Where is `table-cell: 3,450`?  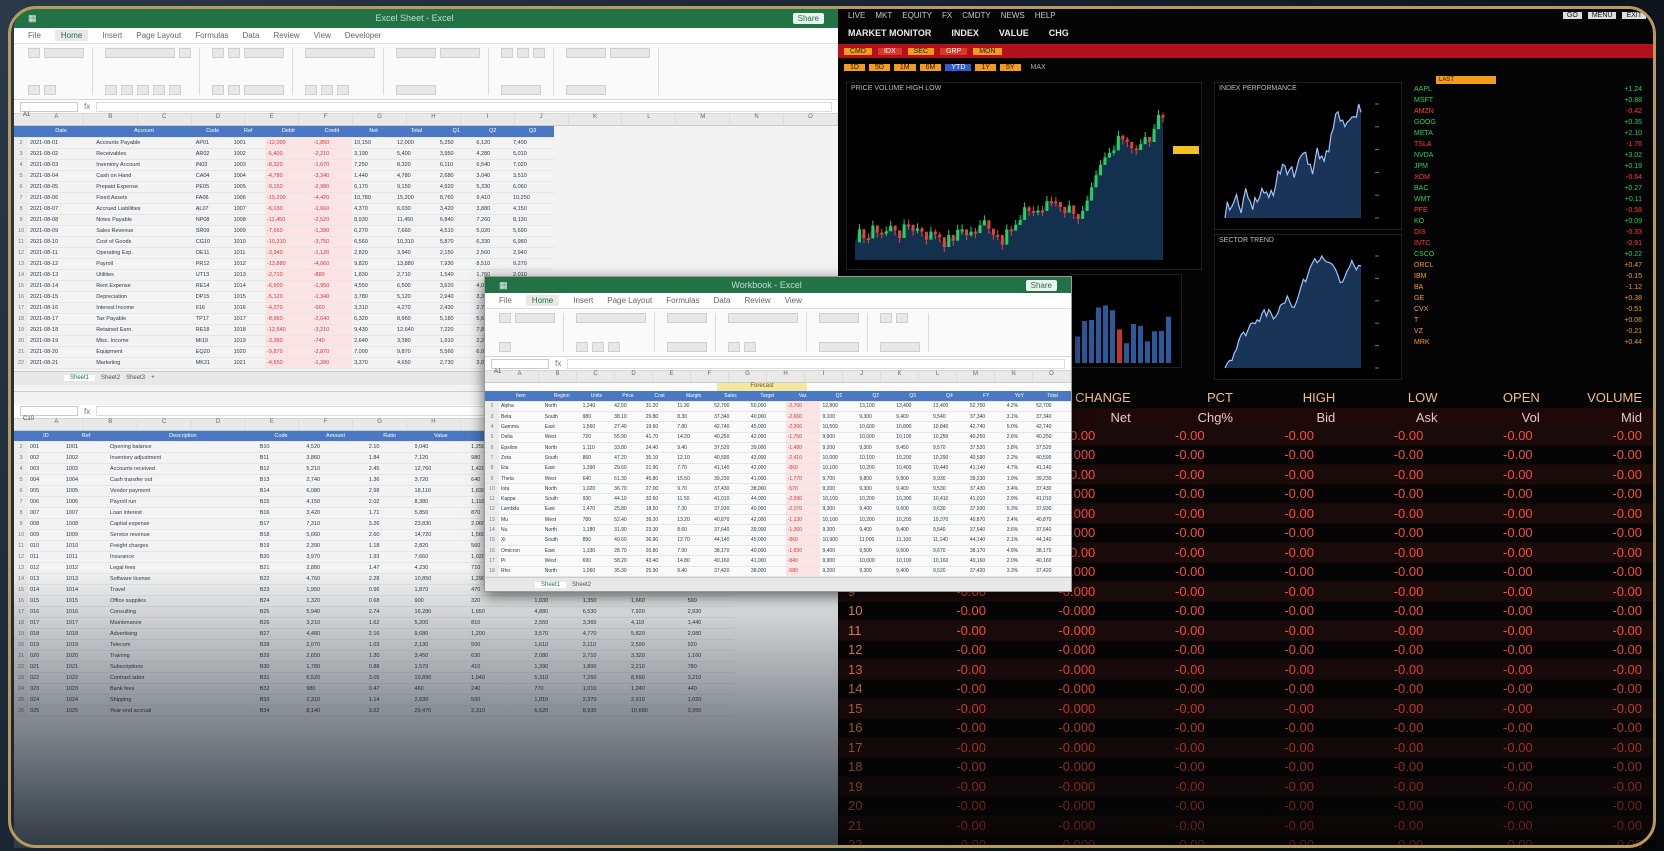 table-cell: 3,450 is located at coordinates (441, 656).